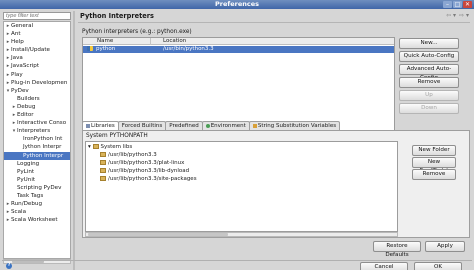 This screenshot has height=270, width=474. Describe the element at coordinates (241, 234) in the screenshot. I see `libs-horizontal-scrollbar` at that location.